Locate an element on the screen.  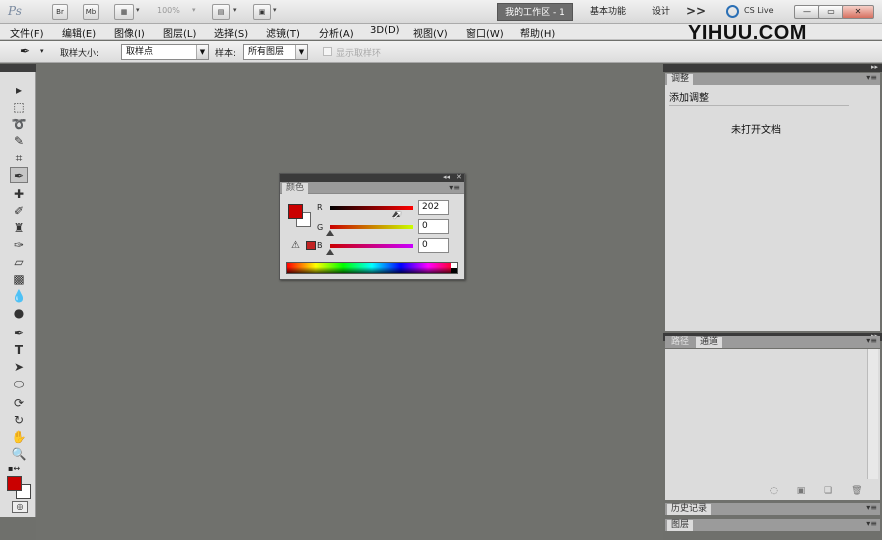
expand-icon: ▸▸ is located at coordinates (874, 67).